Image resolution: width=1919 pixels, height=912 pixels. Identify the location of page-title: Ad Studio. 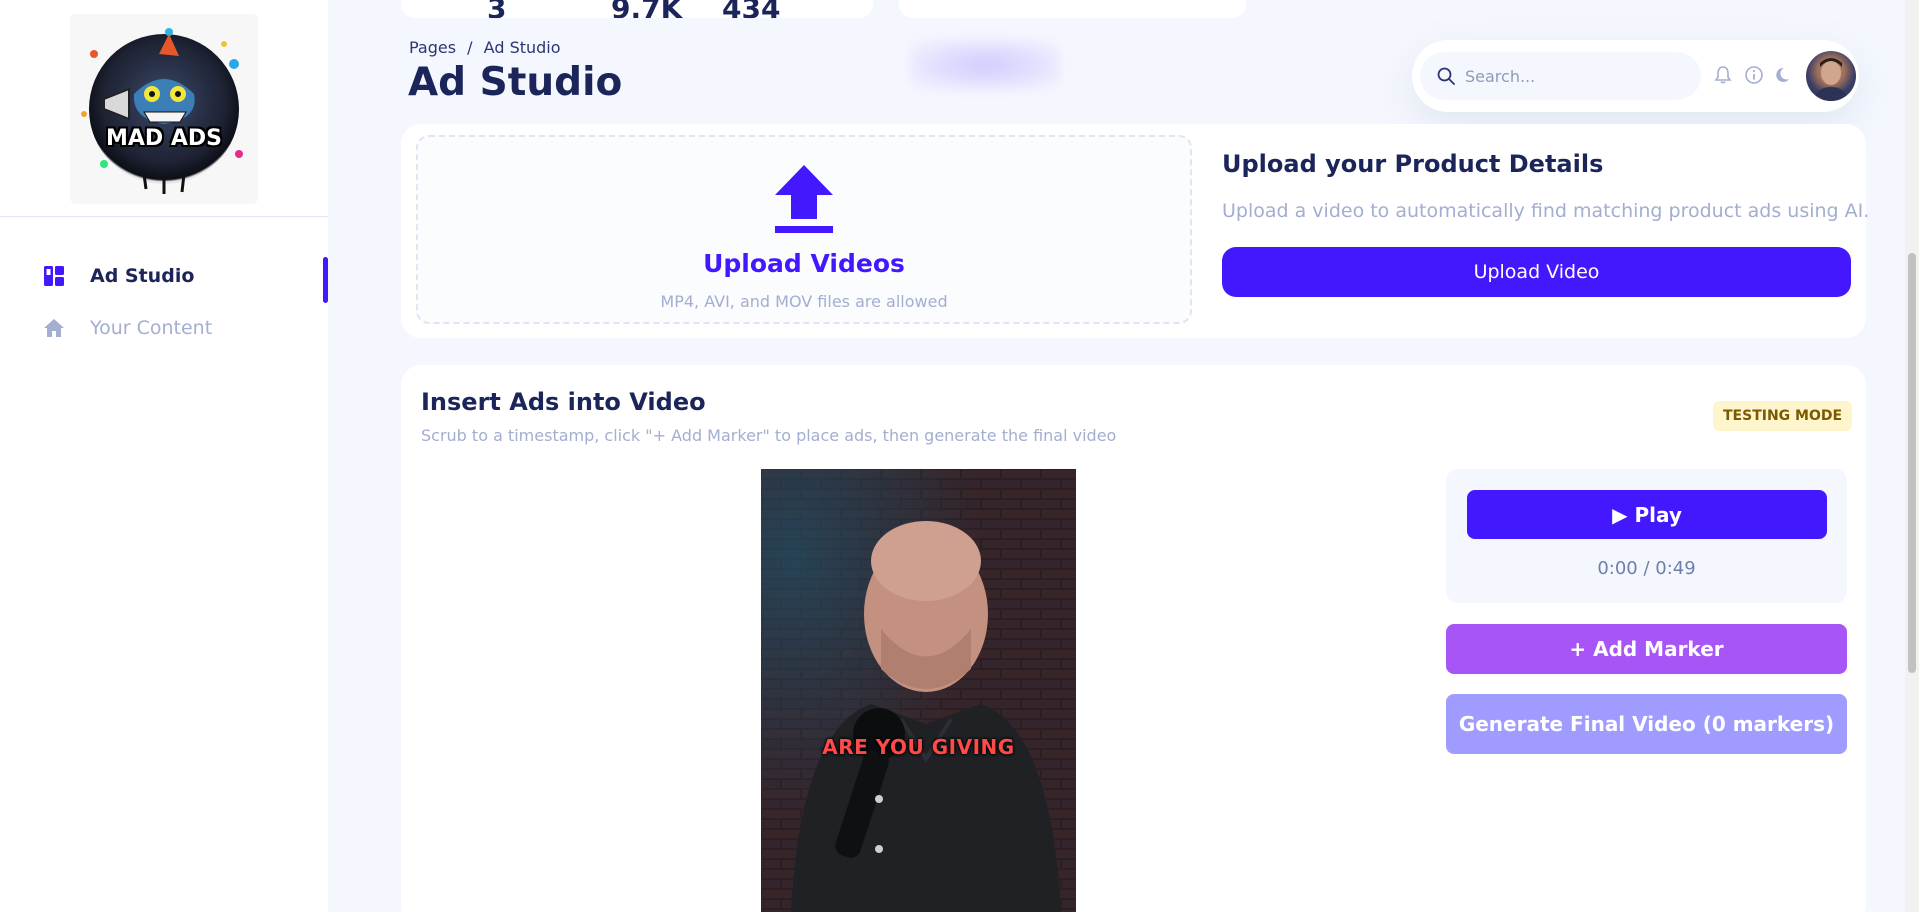
(515, 82).